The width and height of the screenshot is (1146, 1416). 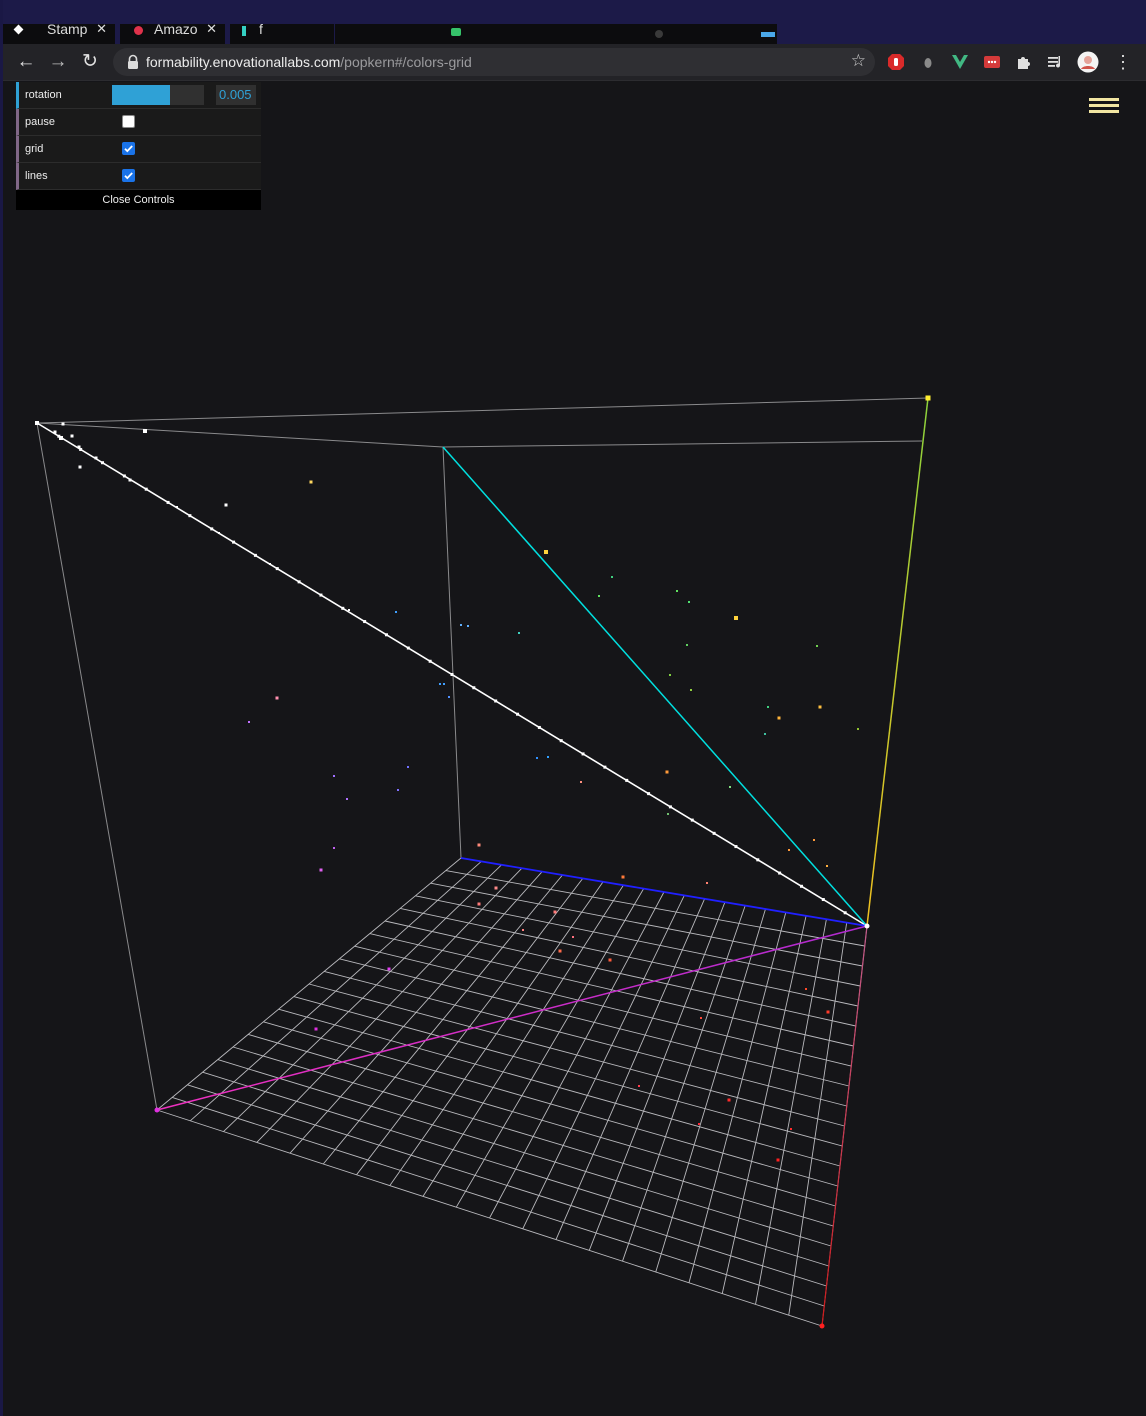 What do you see at coordinates (897, 662) in the screenshot?
I see `yellow-green-axis-line` at bounding box center [897, 662].